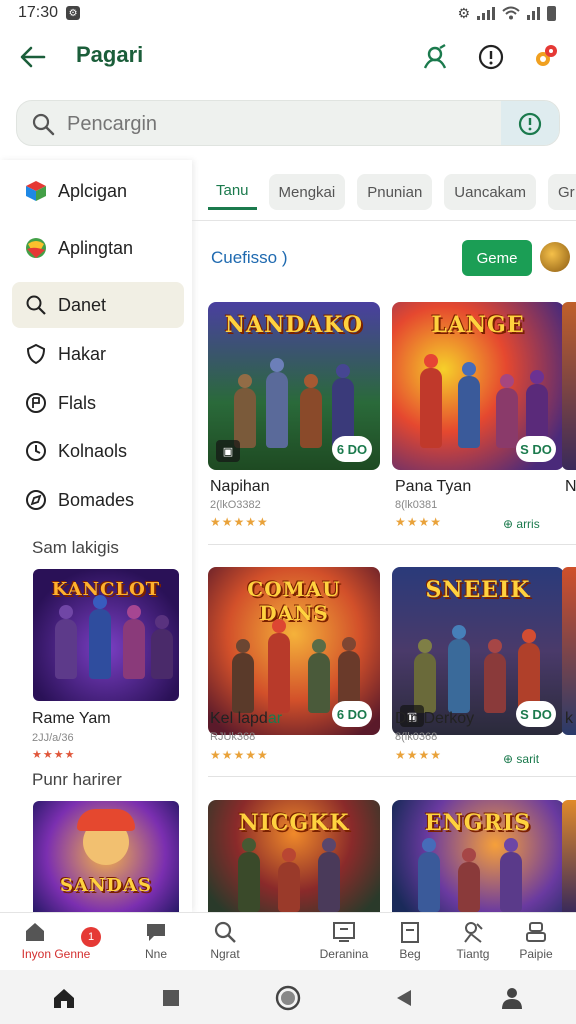  What do you see at coordinates (98, 248) in the screenshot?
I see `sidebar-item-games: Aplingtan` at bounding box center [98, 248].